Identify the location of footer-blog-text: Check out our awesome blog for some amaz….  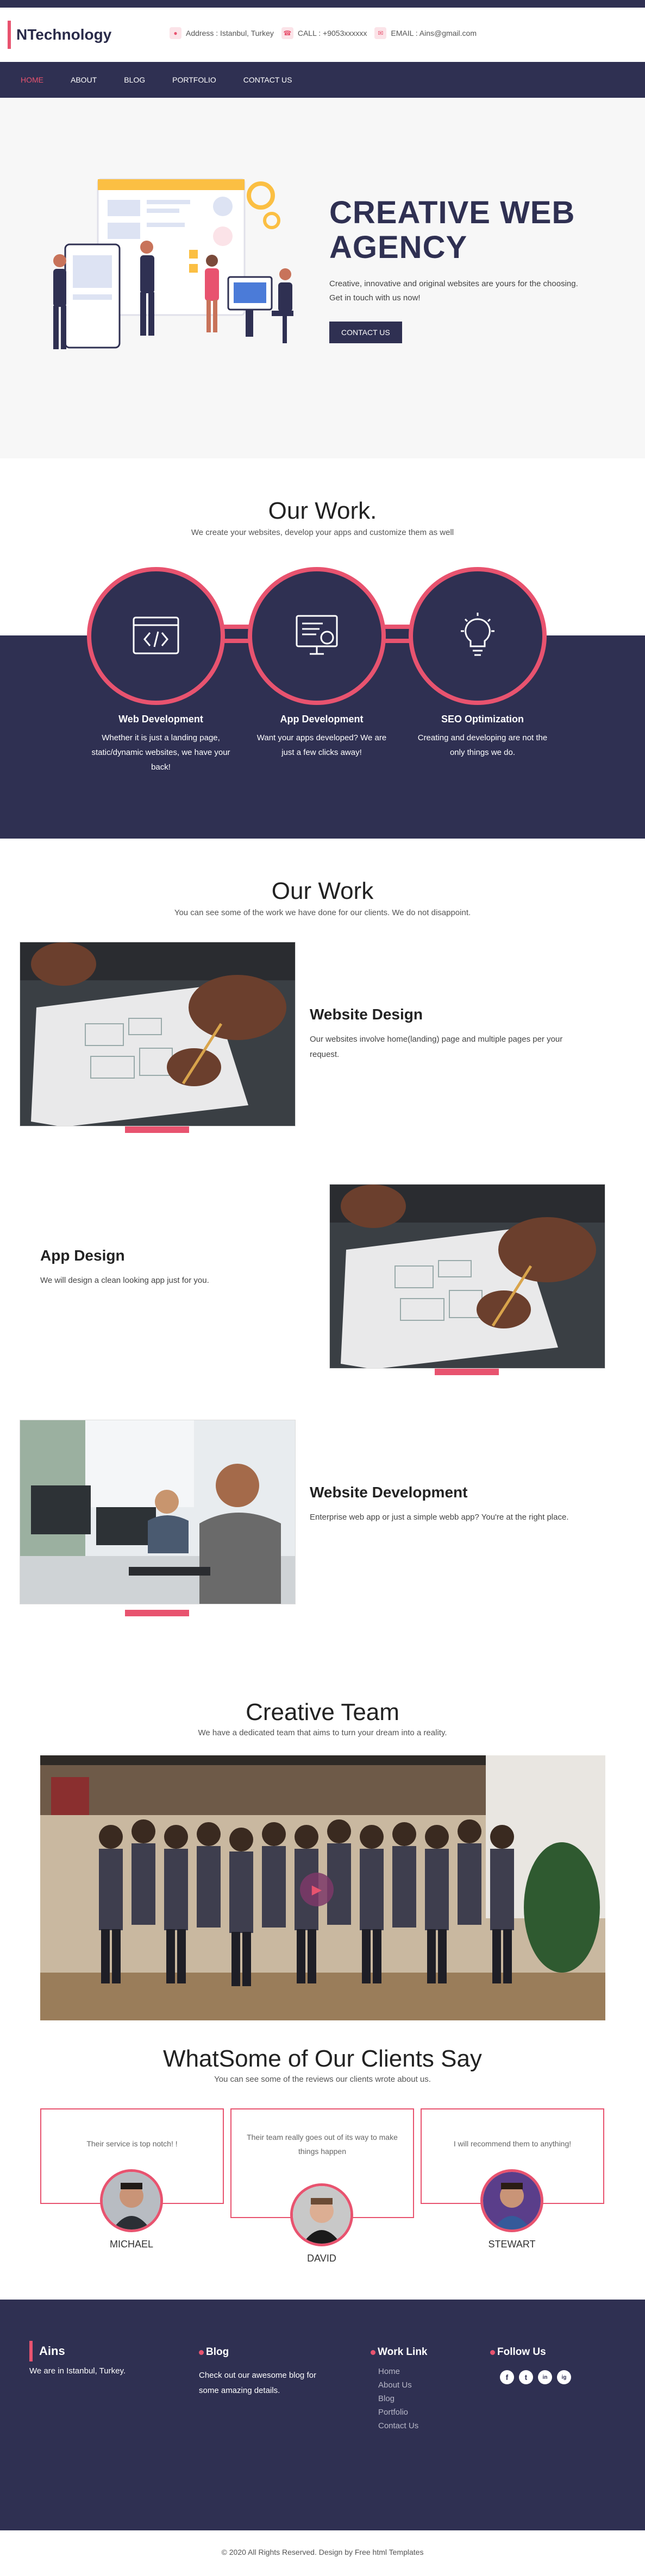
(257, 2383).